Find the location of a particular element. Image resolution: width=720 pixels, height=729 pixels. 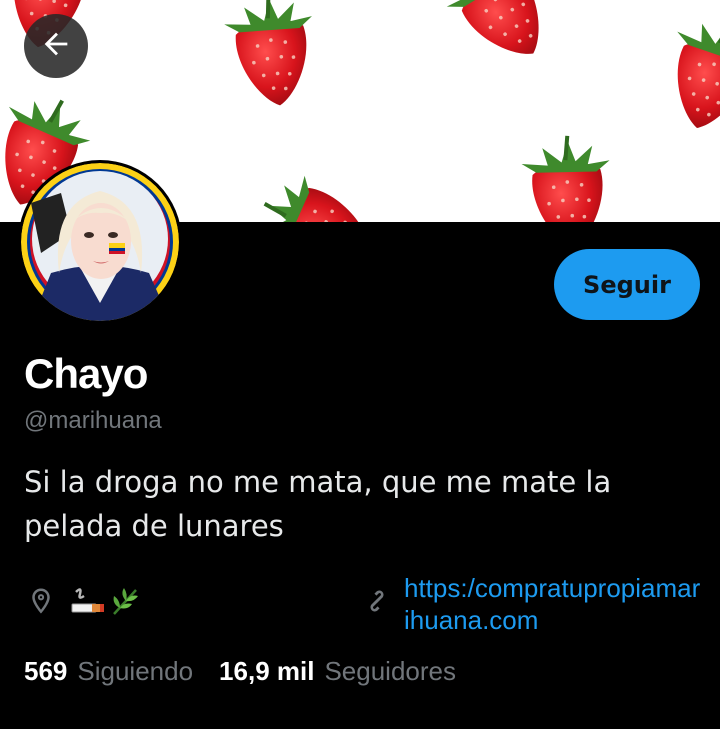

arrow-left-icon is located at coordinates (56, 46).